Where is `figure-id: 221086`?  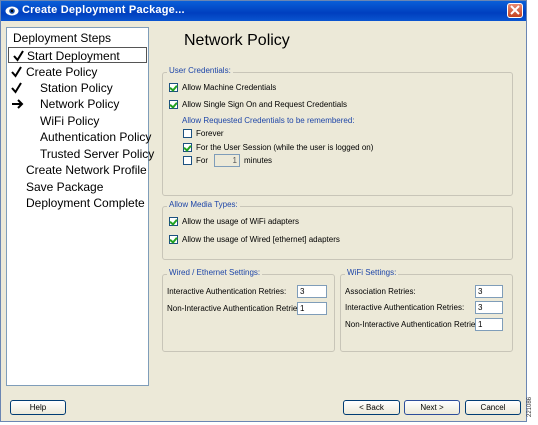
figure-id: 221086 is located at coordinates (532, 409).